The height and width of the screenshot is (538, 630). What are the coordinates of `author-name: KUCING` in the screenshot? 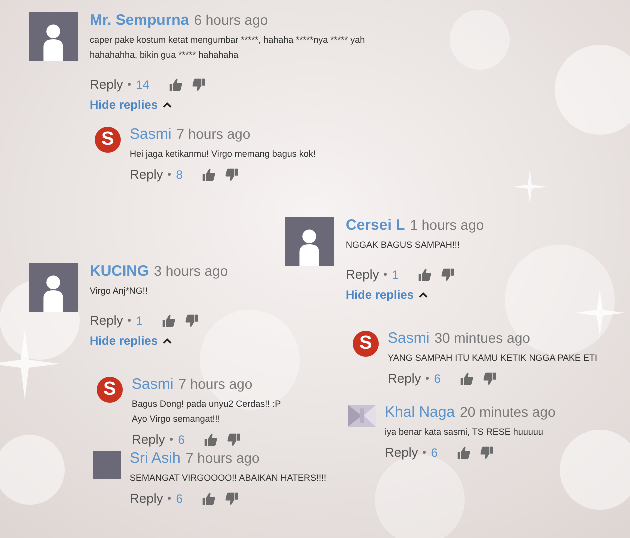 It's located at (120, 271).